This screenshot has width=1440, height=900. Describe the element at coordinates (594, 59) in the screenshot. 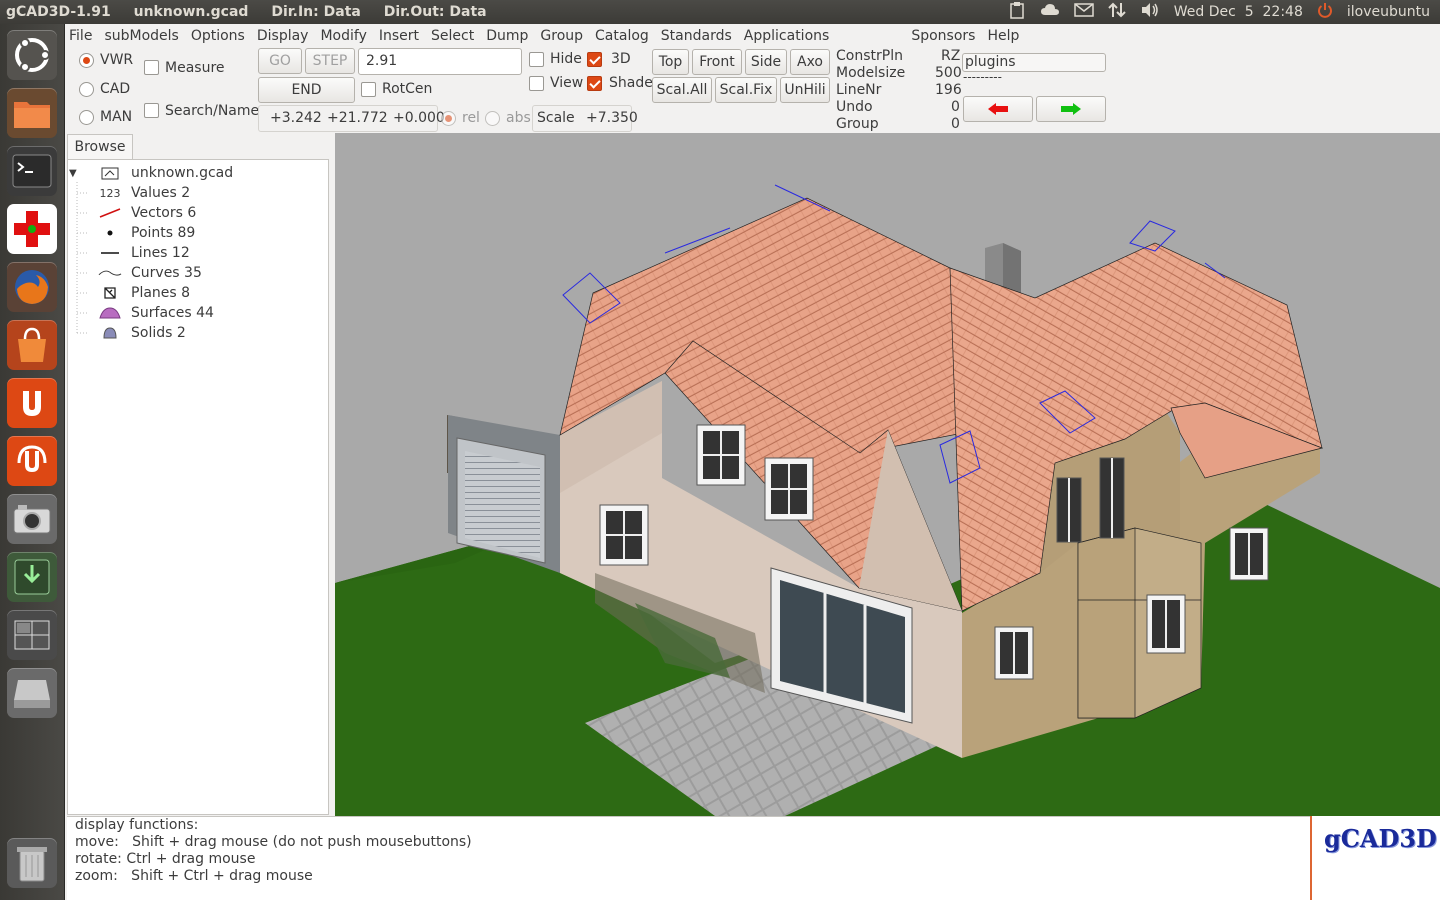

I see `three-d-checkbox` at that location.